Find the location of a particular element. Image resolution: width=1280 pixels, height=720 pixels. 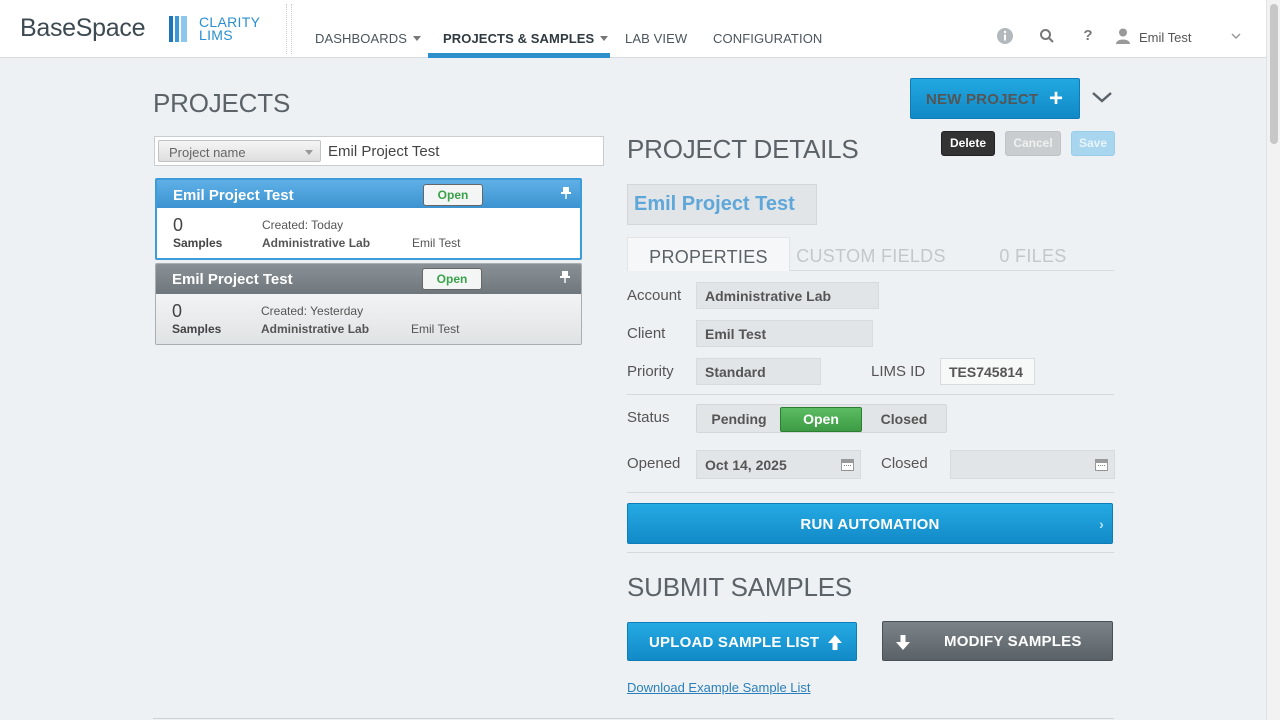

search-icon is located at coordinates (1047, 36).